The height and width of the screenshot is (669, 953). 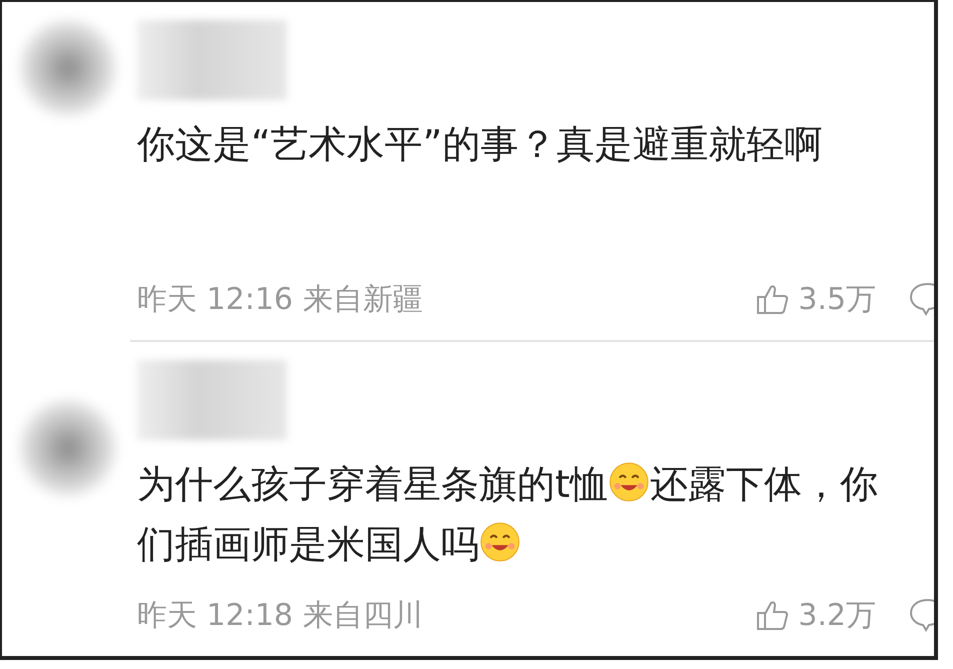 What do you see at coordinates (363, 299) in the screenshot?
I see `comment-location: 来自新疆` at bounding box center [363, 299].